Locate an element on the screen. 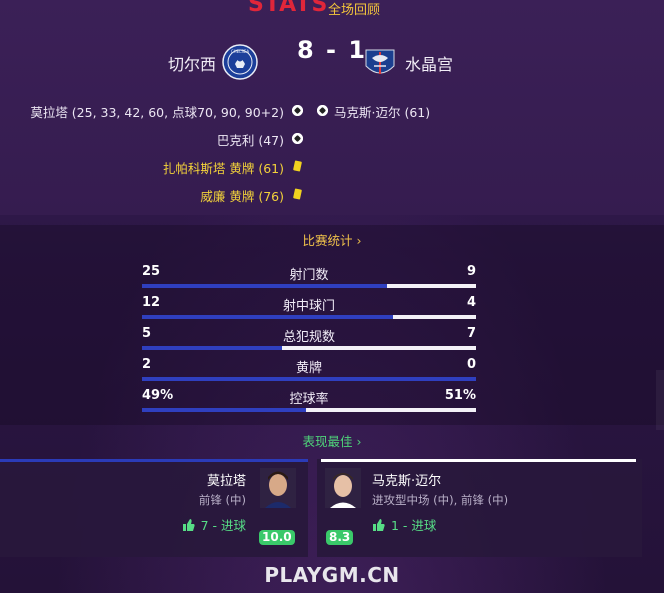 Image resolution: width=664 pixels, height=593 pixels. home-best-player-card: 莫拉塔 前锋 (中) 7 - 进球 10.0 is located at coordinates (154, 508).